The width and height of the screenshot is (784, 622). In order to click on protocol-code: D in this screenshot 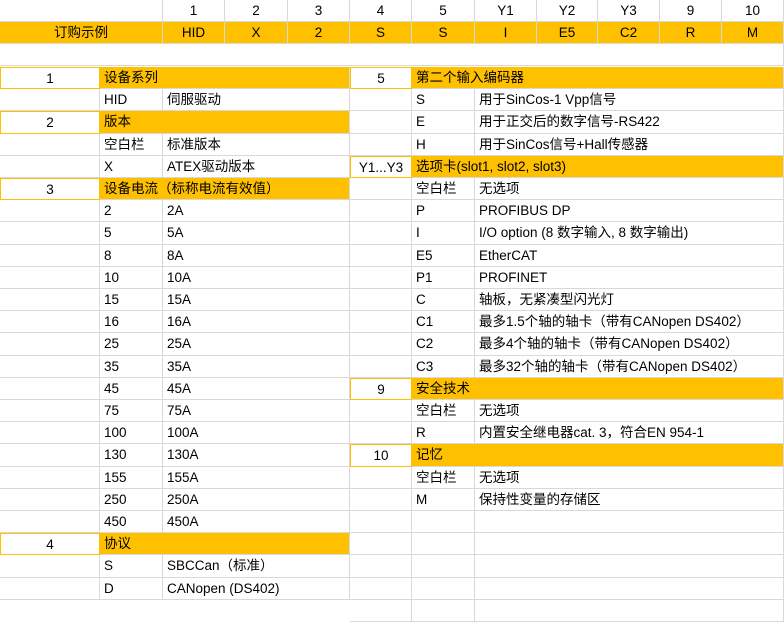, I will do `click(131, 588)`.